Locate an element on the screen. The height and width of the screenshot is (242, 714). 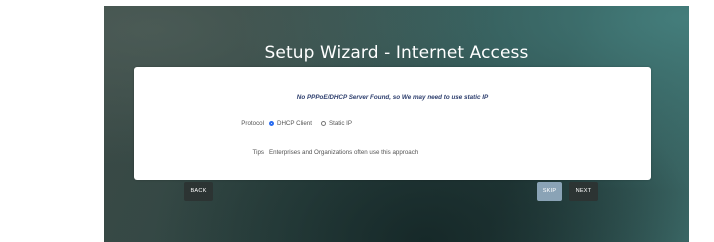
radio-option-dhcp-client: DHCP Client is located at coordinates (290, 123).